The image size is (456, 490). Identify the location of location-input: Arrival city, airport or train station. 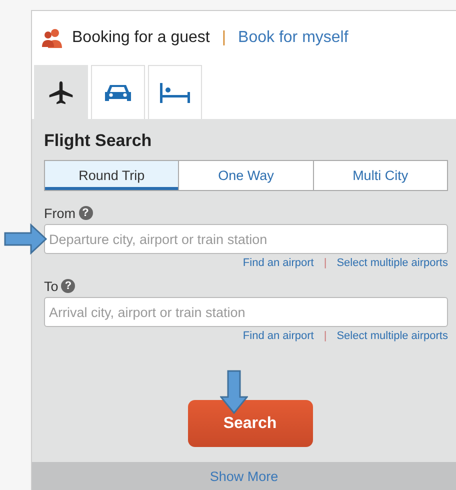
(246, 312).